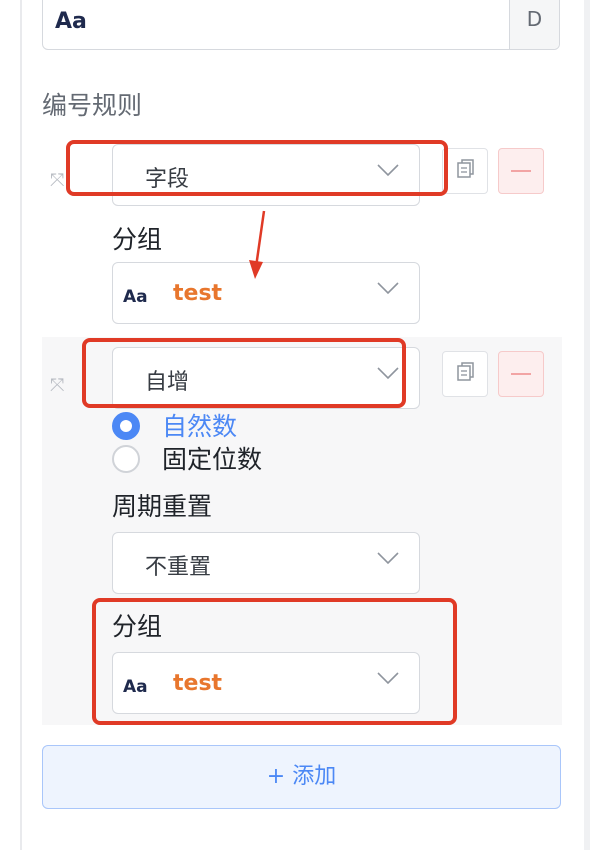  I want to click on plus-icon: +, so click(276, 776).